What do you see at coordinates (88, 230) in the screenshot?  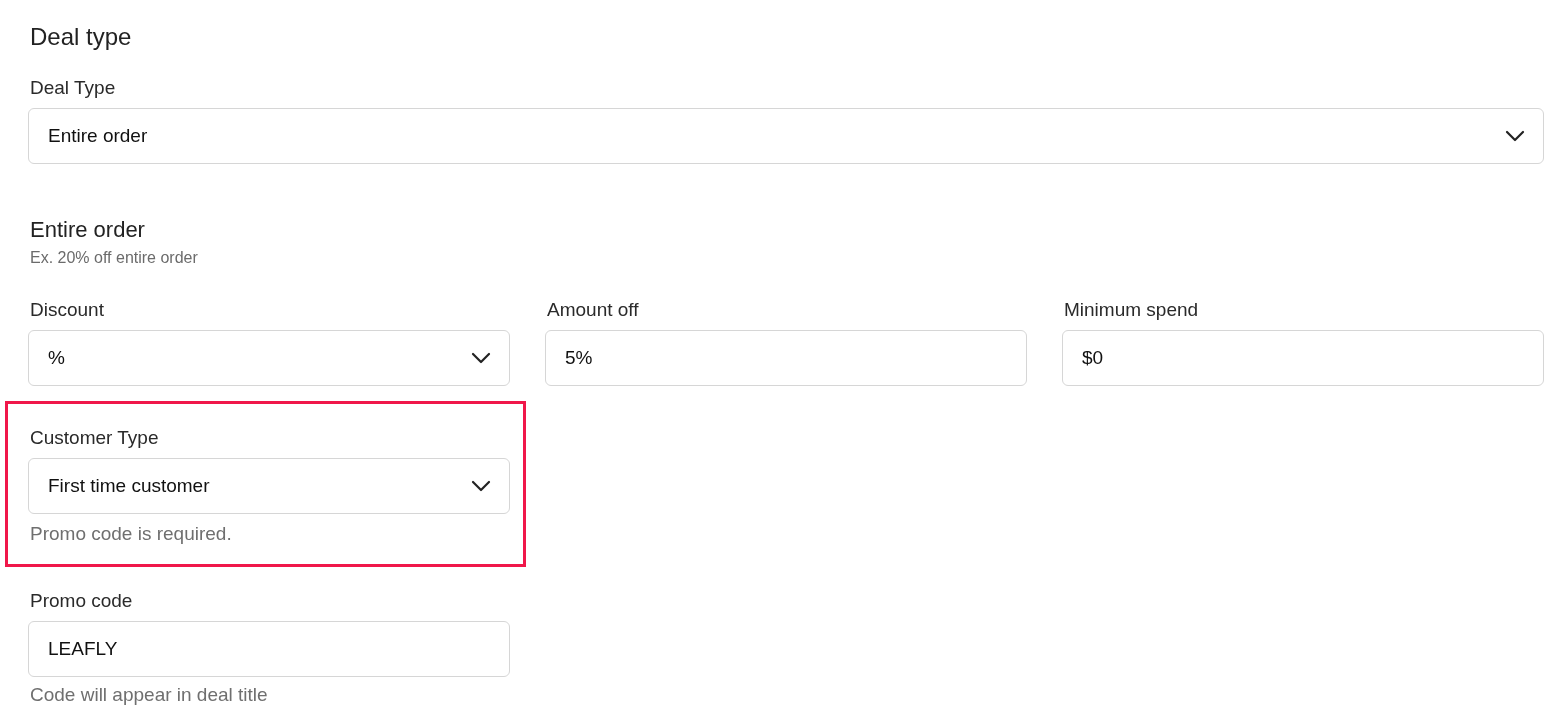 I see `subsection-title: Entire order` at bounding box center [88, 230].